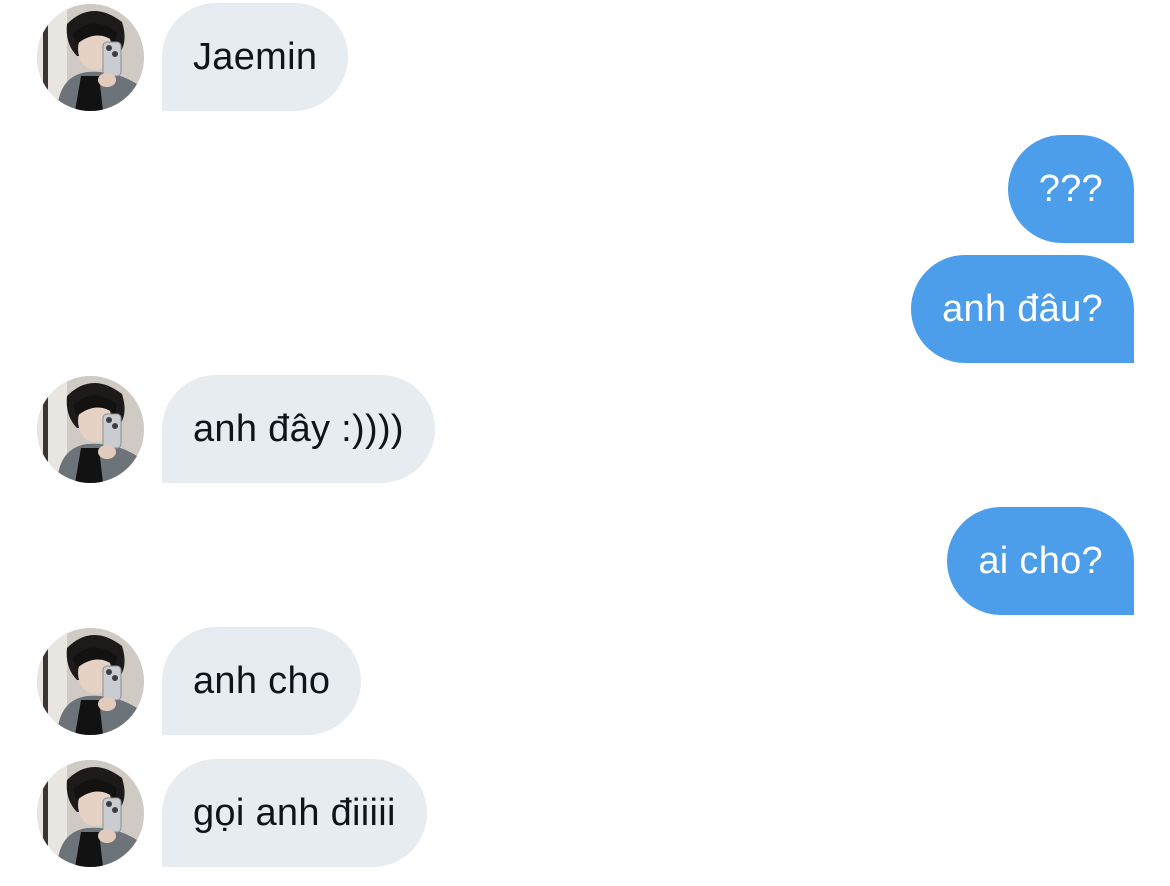  What do you see at coordinates (585, 681) in the screenshot?
I see `message-row-received: anh cho` at bounding box center [585, 681].